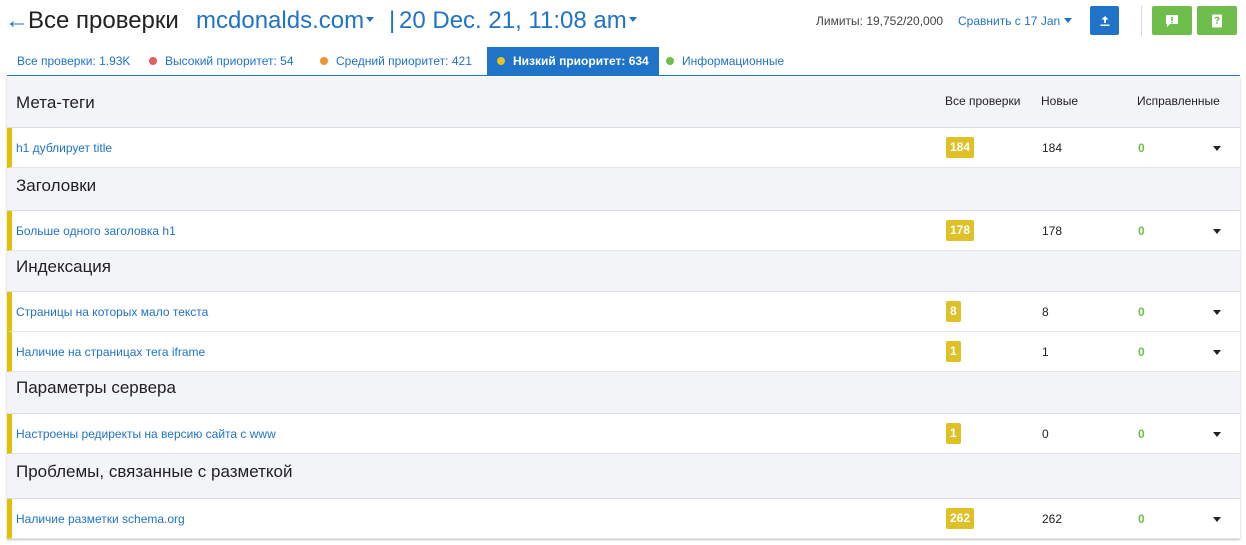 The width and height of the screenshot is (1246, 545). I want to click on check-name-link: Наличие разметки schema.org, so click(100, 519).